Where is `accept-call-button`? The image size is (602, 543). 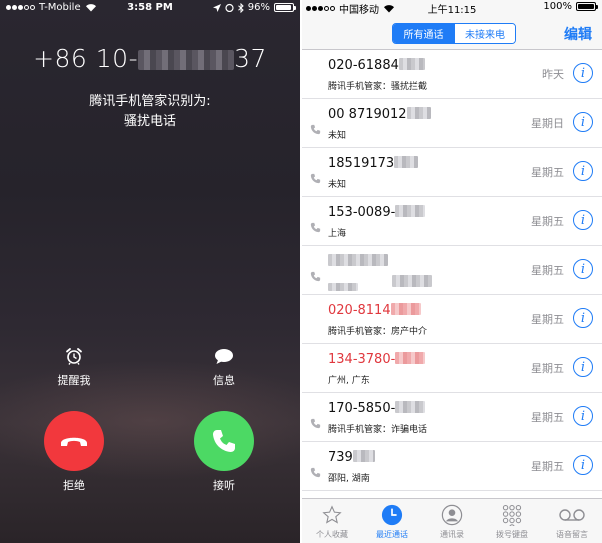 accept-call-button is located at coordinates (224, 441).